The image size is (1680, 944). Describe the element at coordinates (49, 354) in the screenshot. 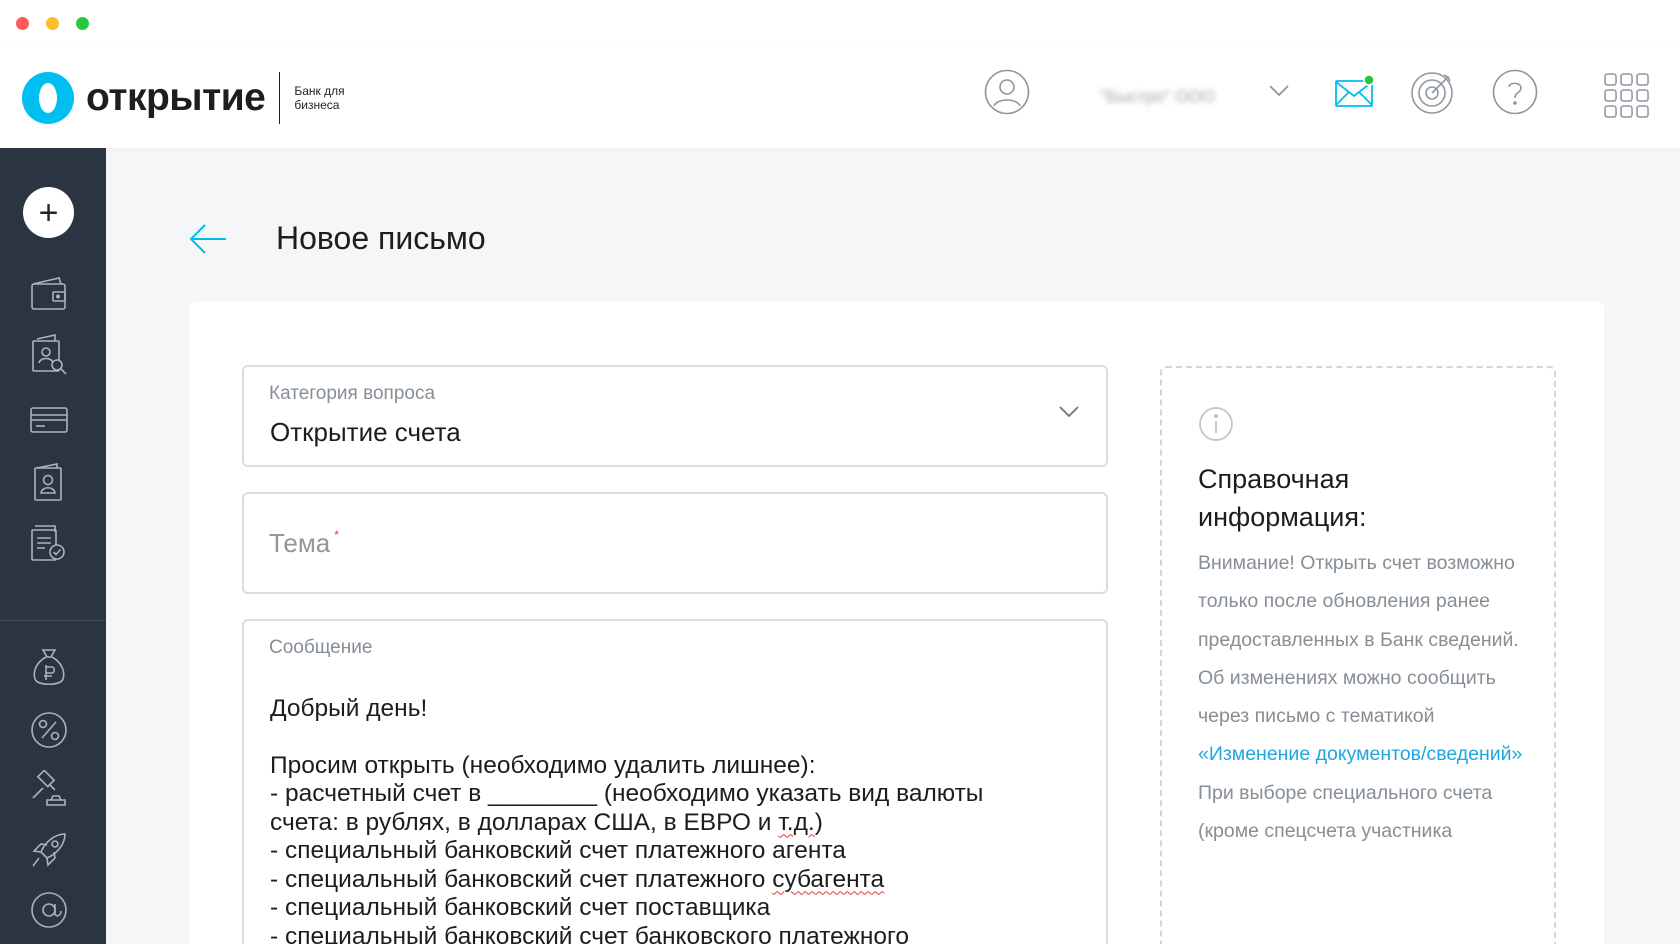

I see `contractor-search-icon` at that location.